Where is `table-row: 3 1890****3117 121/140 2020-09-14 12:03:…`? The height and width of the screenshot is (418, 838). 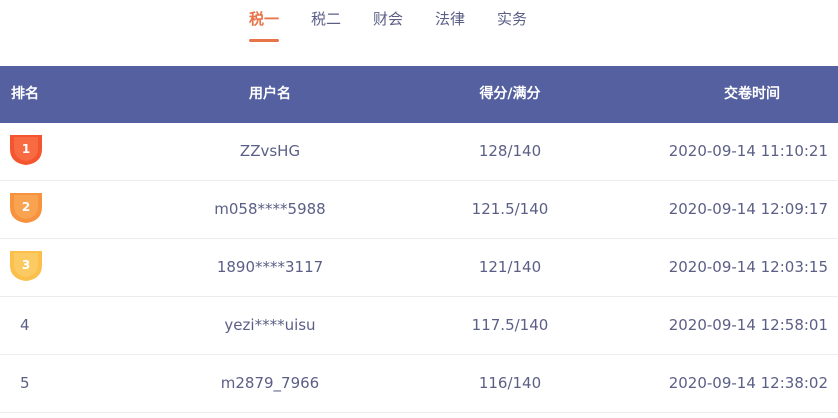 table-row: 3 1890****3117 121/140 2020-09-14 12:03:… is located at coordinates (419, 268).